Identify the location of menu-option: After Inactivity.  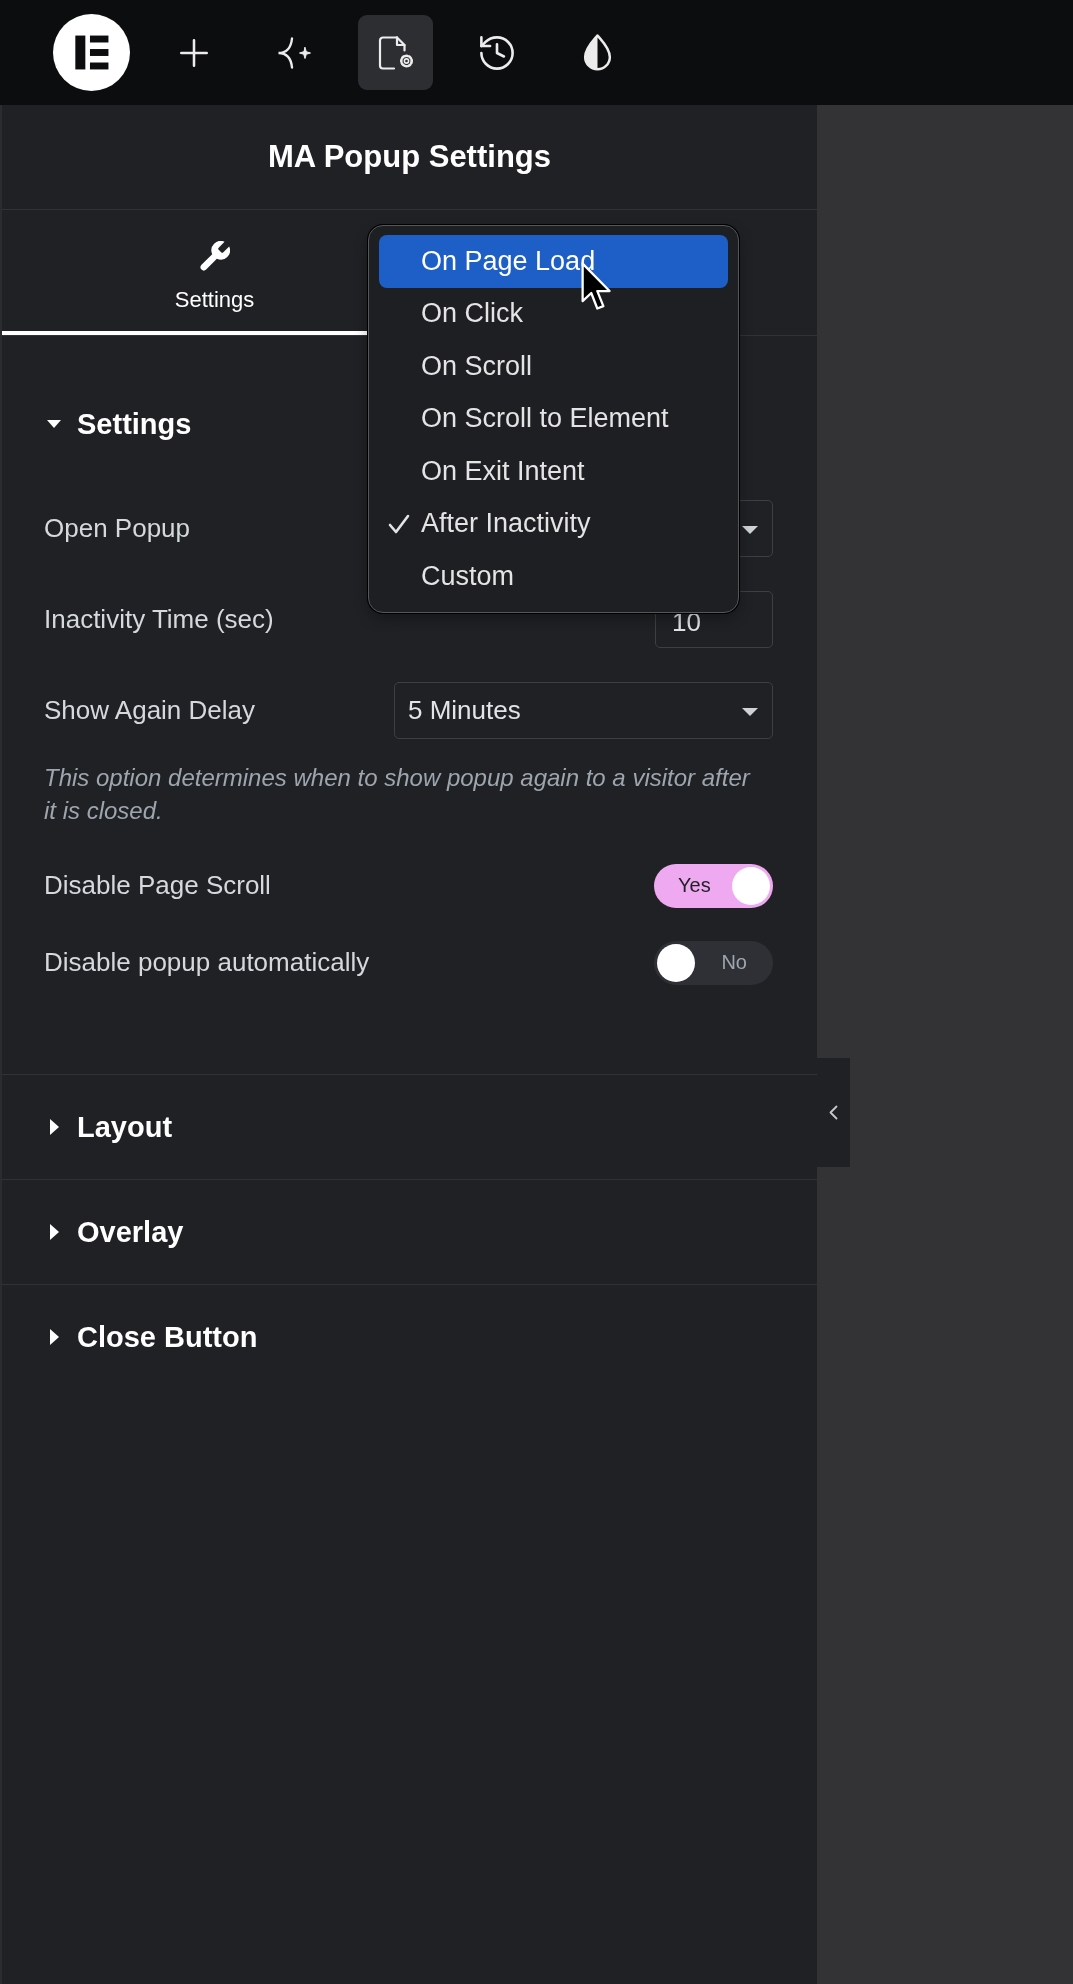
(553, 523).